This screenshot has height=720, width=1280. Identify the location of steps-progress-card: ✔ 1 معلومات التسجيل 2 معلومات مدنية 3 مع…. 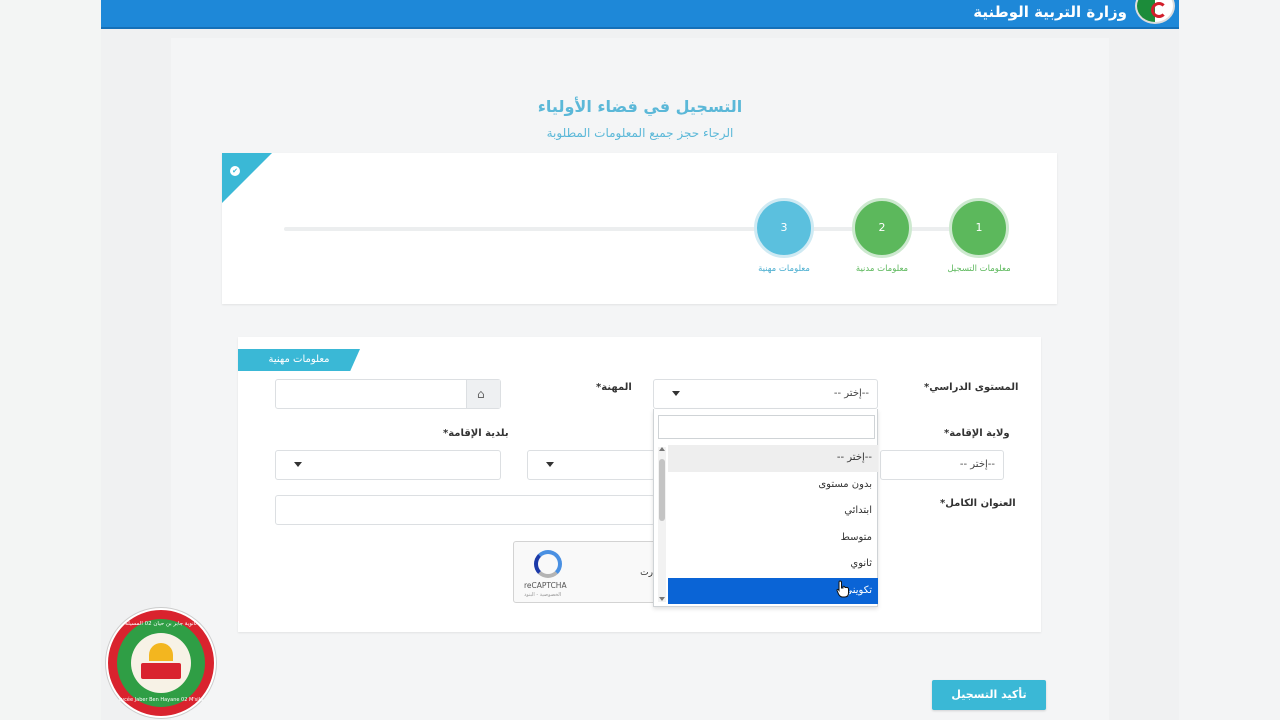
(639, 228).